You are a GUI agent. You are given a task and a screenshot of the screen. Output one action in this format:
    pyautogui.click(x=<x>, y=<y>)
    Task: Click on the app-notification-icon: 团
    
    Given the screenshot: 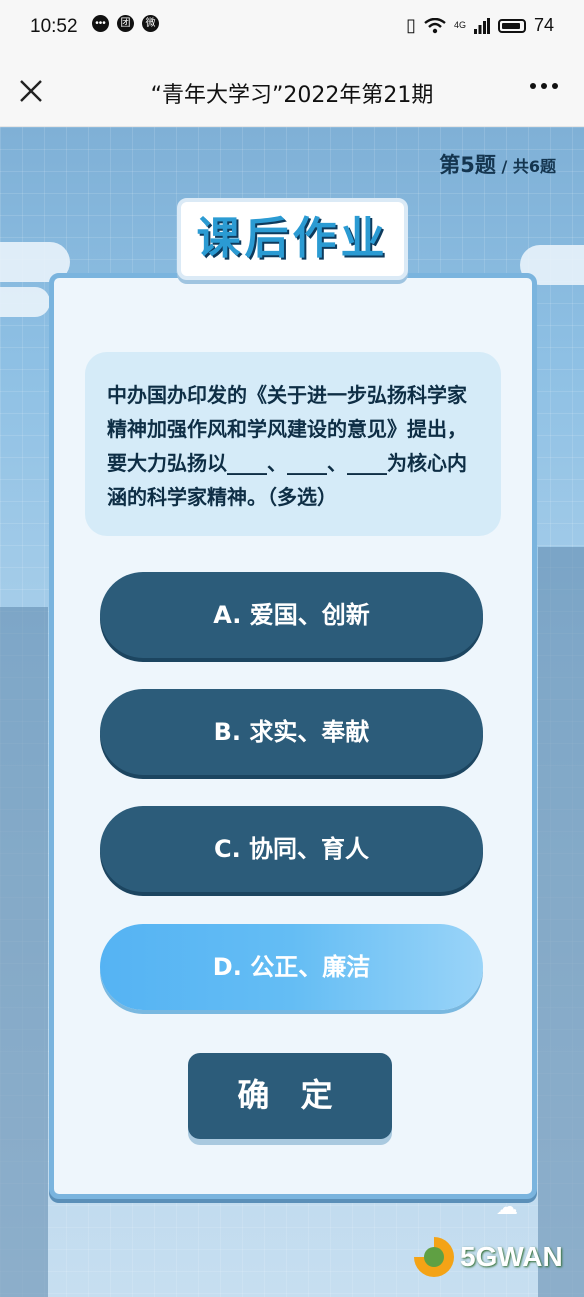 What is the action you would take?
    pyautogui.click(x=125, y=23)
    